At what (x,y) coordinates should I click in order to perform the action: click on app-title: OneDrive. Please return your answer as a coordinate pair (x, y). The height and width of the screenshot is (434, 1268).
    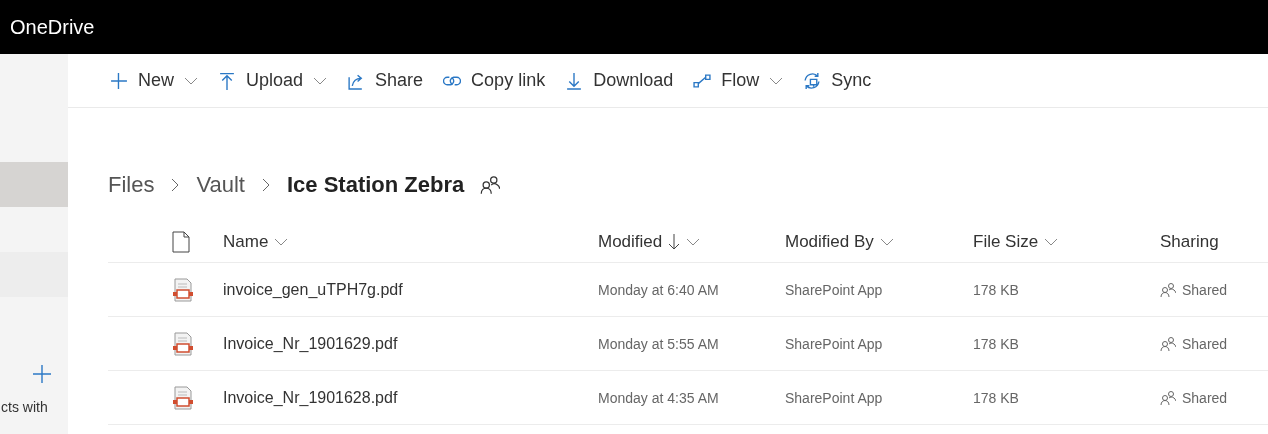
    Looking at the image, I should click on (52, 27).